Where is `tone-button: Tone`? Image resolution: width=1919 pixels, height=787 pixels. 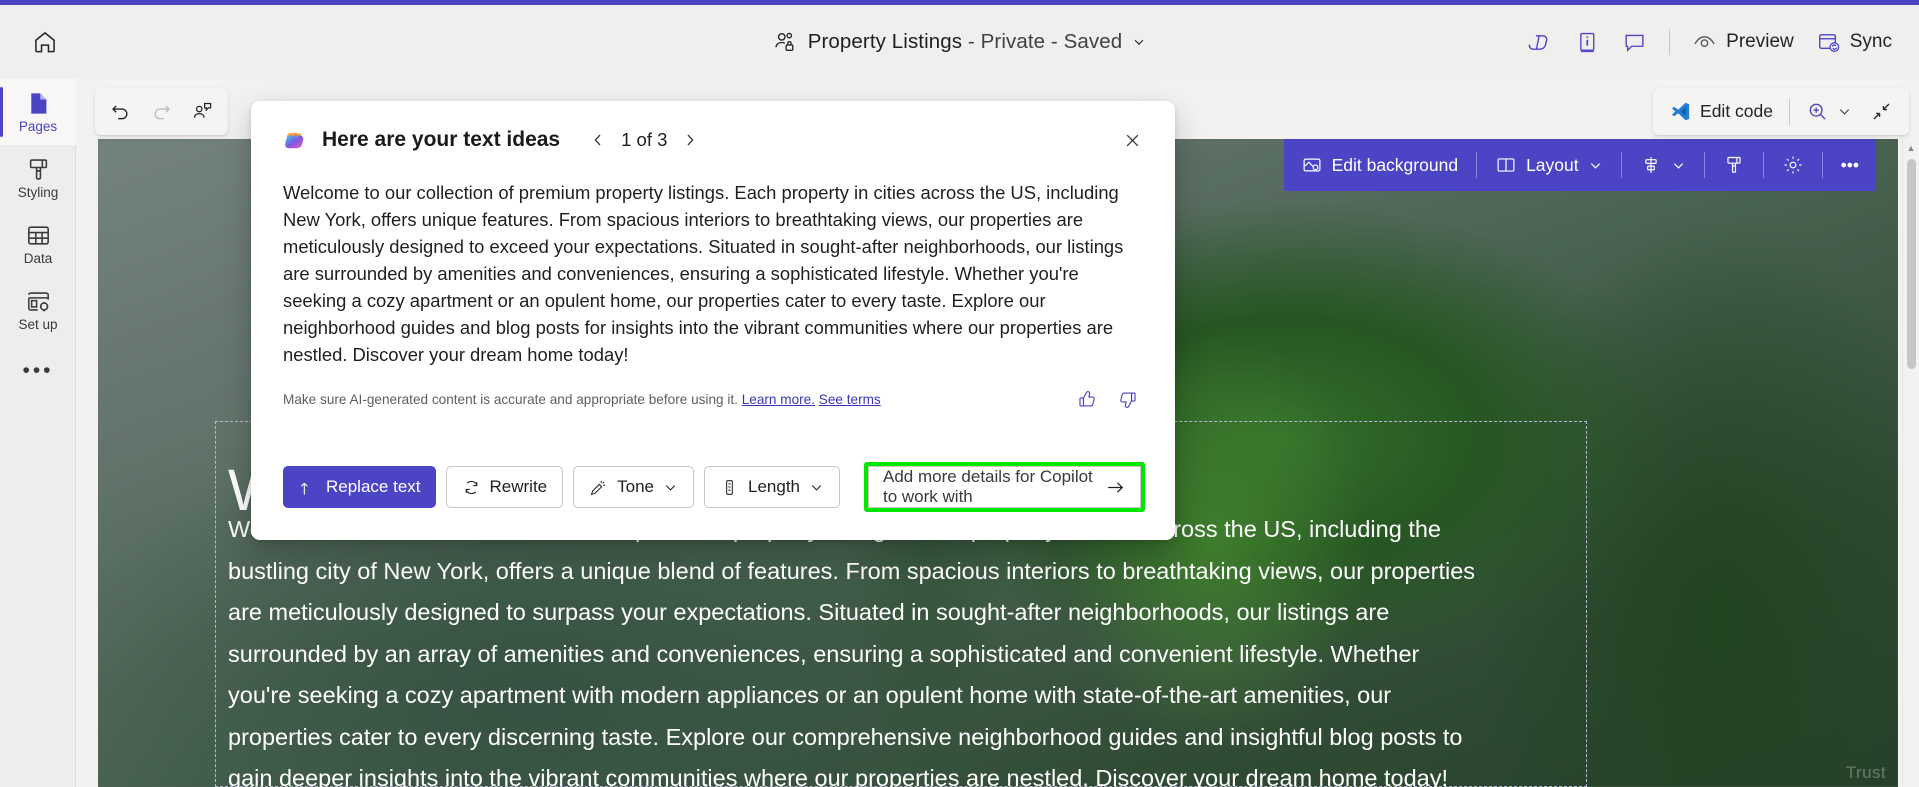
tone-button: Tone is located at coordinates (633, 487).